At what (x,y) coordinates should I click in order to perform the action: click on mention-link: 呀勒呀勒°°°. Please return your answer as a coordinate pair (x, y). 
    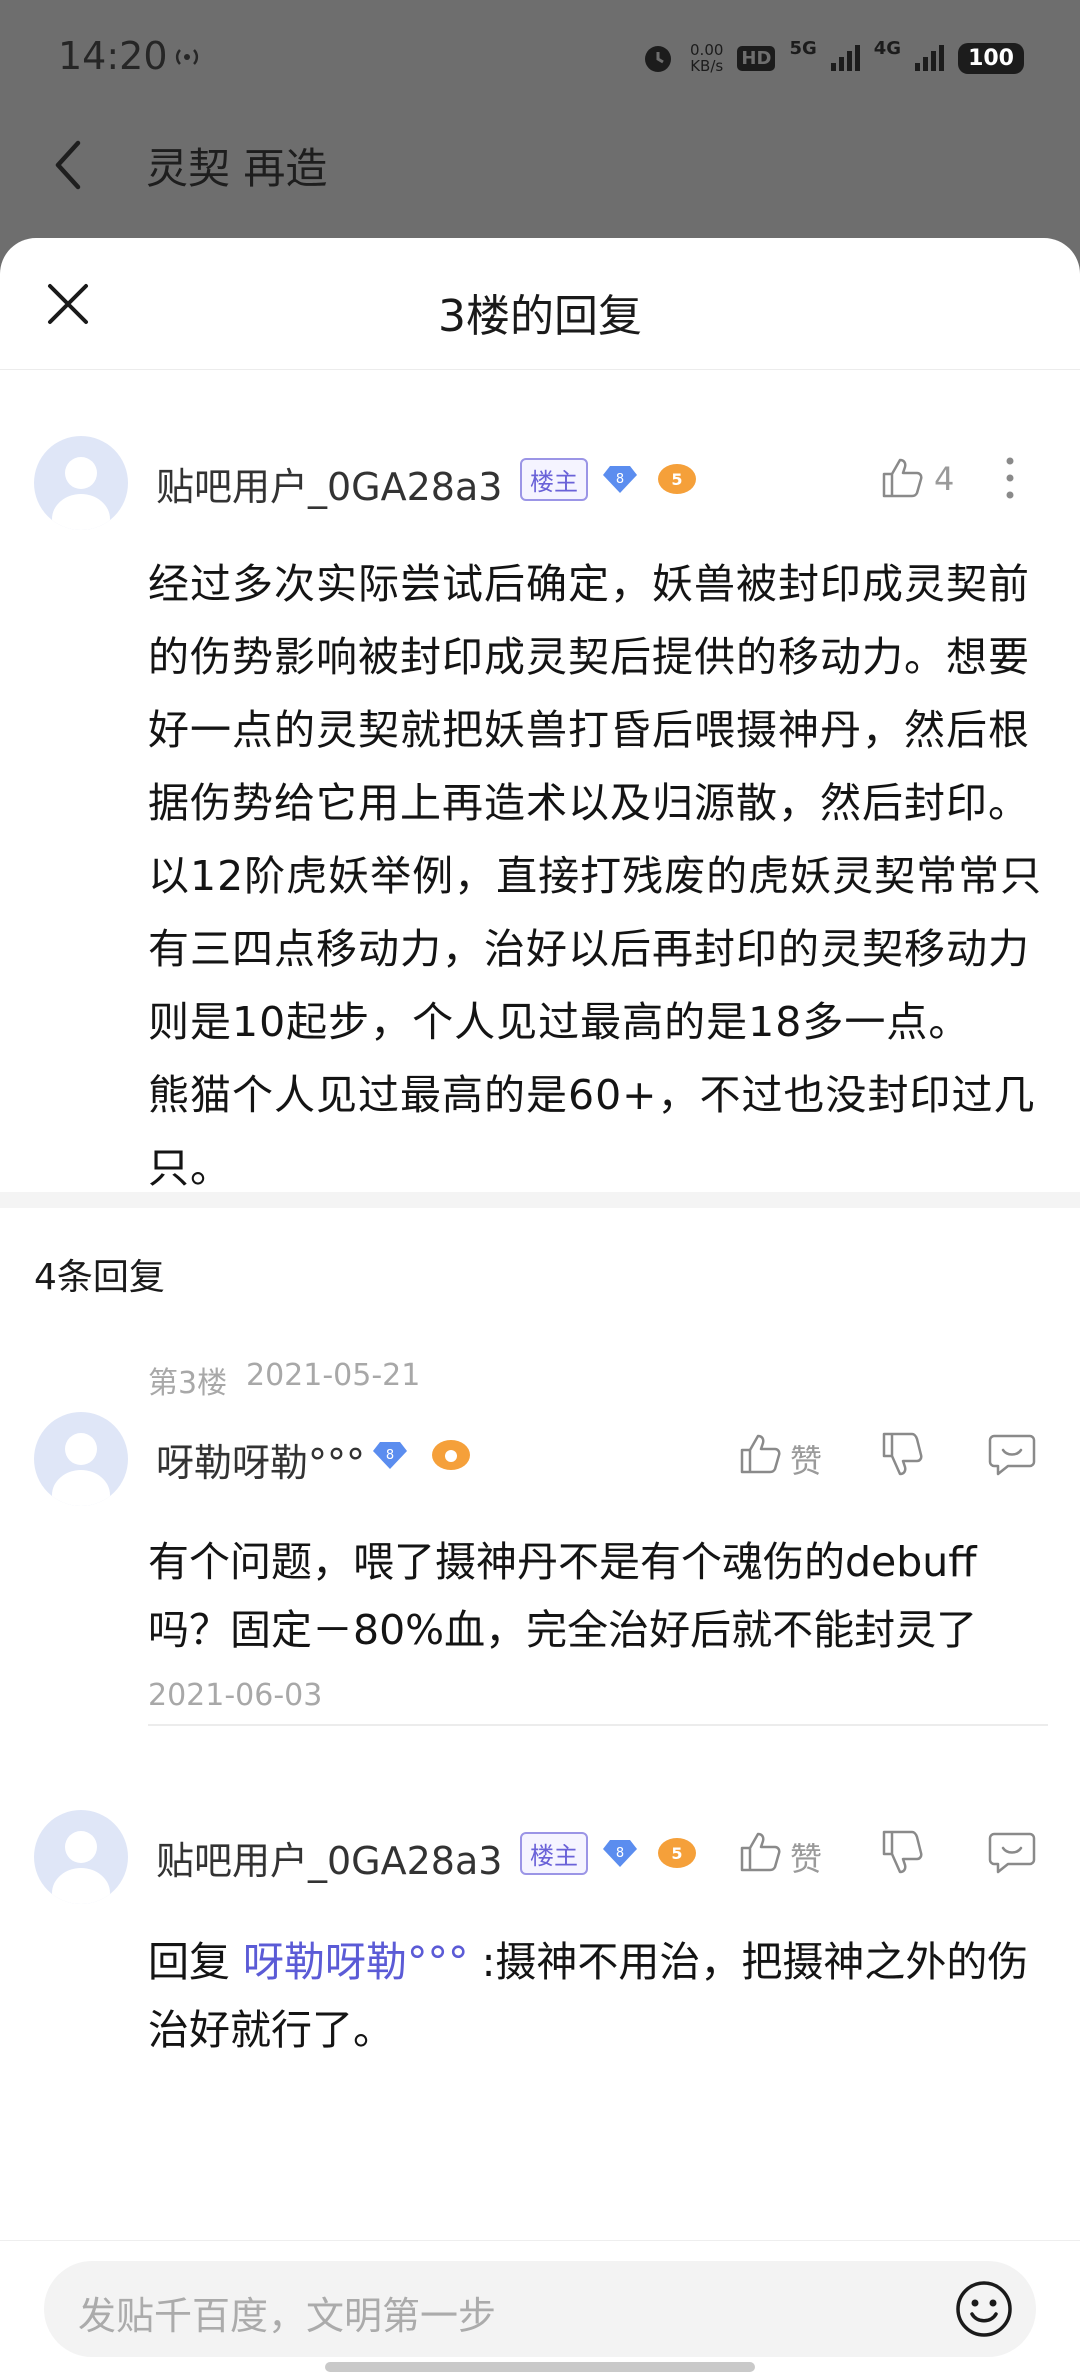
    Looking at the image, I should click on (356, 1962).